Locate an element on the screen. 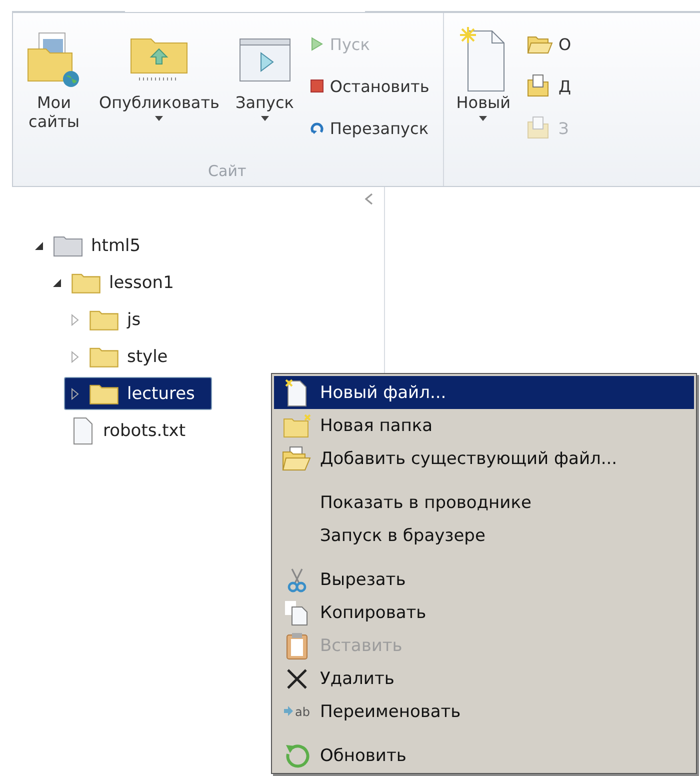 This screenshot has height=776, width=700. group-label: Сайт is located at coordinates (227, 172).